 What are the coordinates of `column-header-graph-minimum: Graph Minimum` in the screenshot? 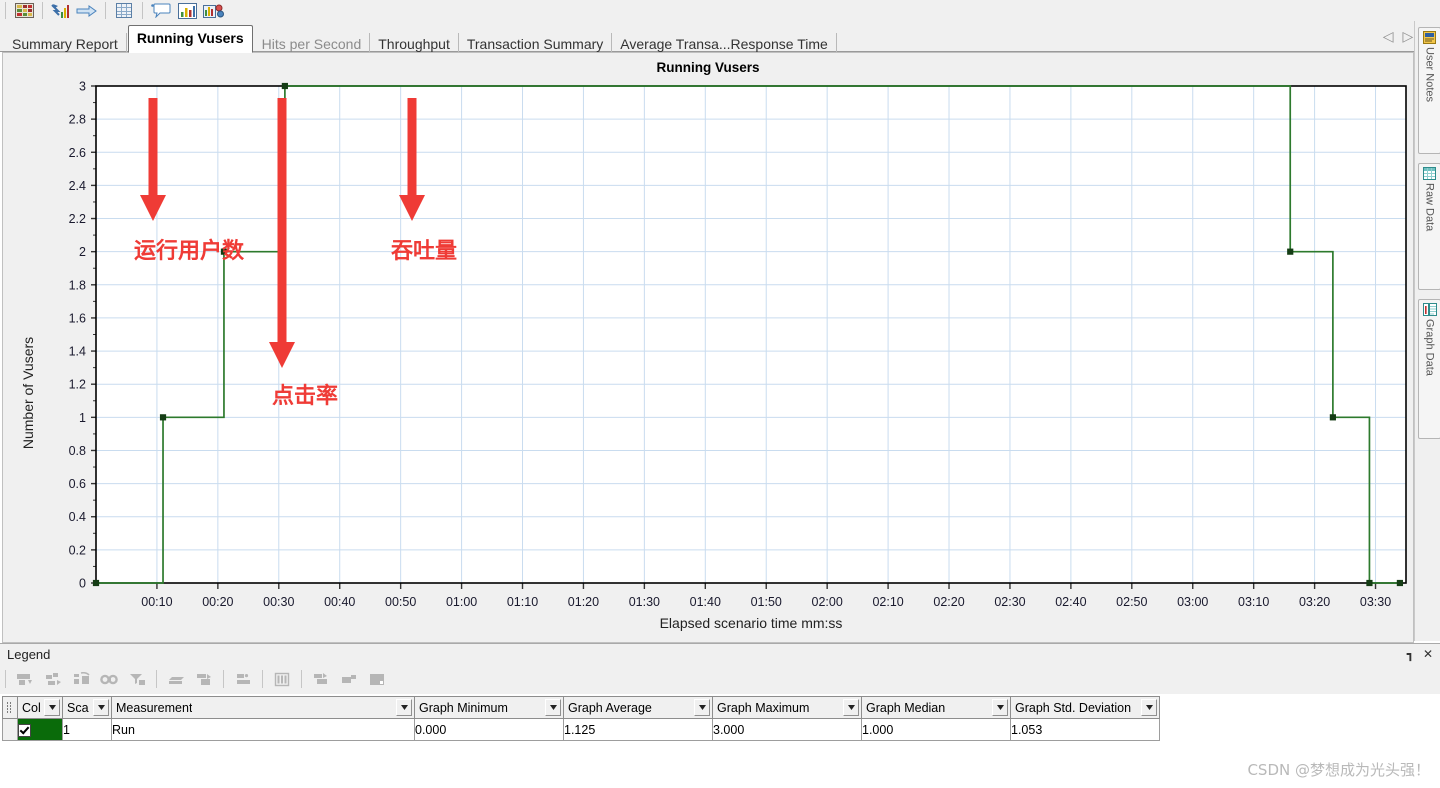 It's located at (489, 707).